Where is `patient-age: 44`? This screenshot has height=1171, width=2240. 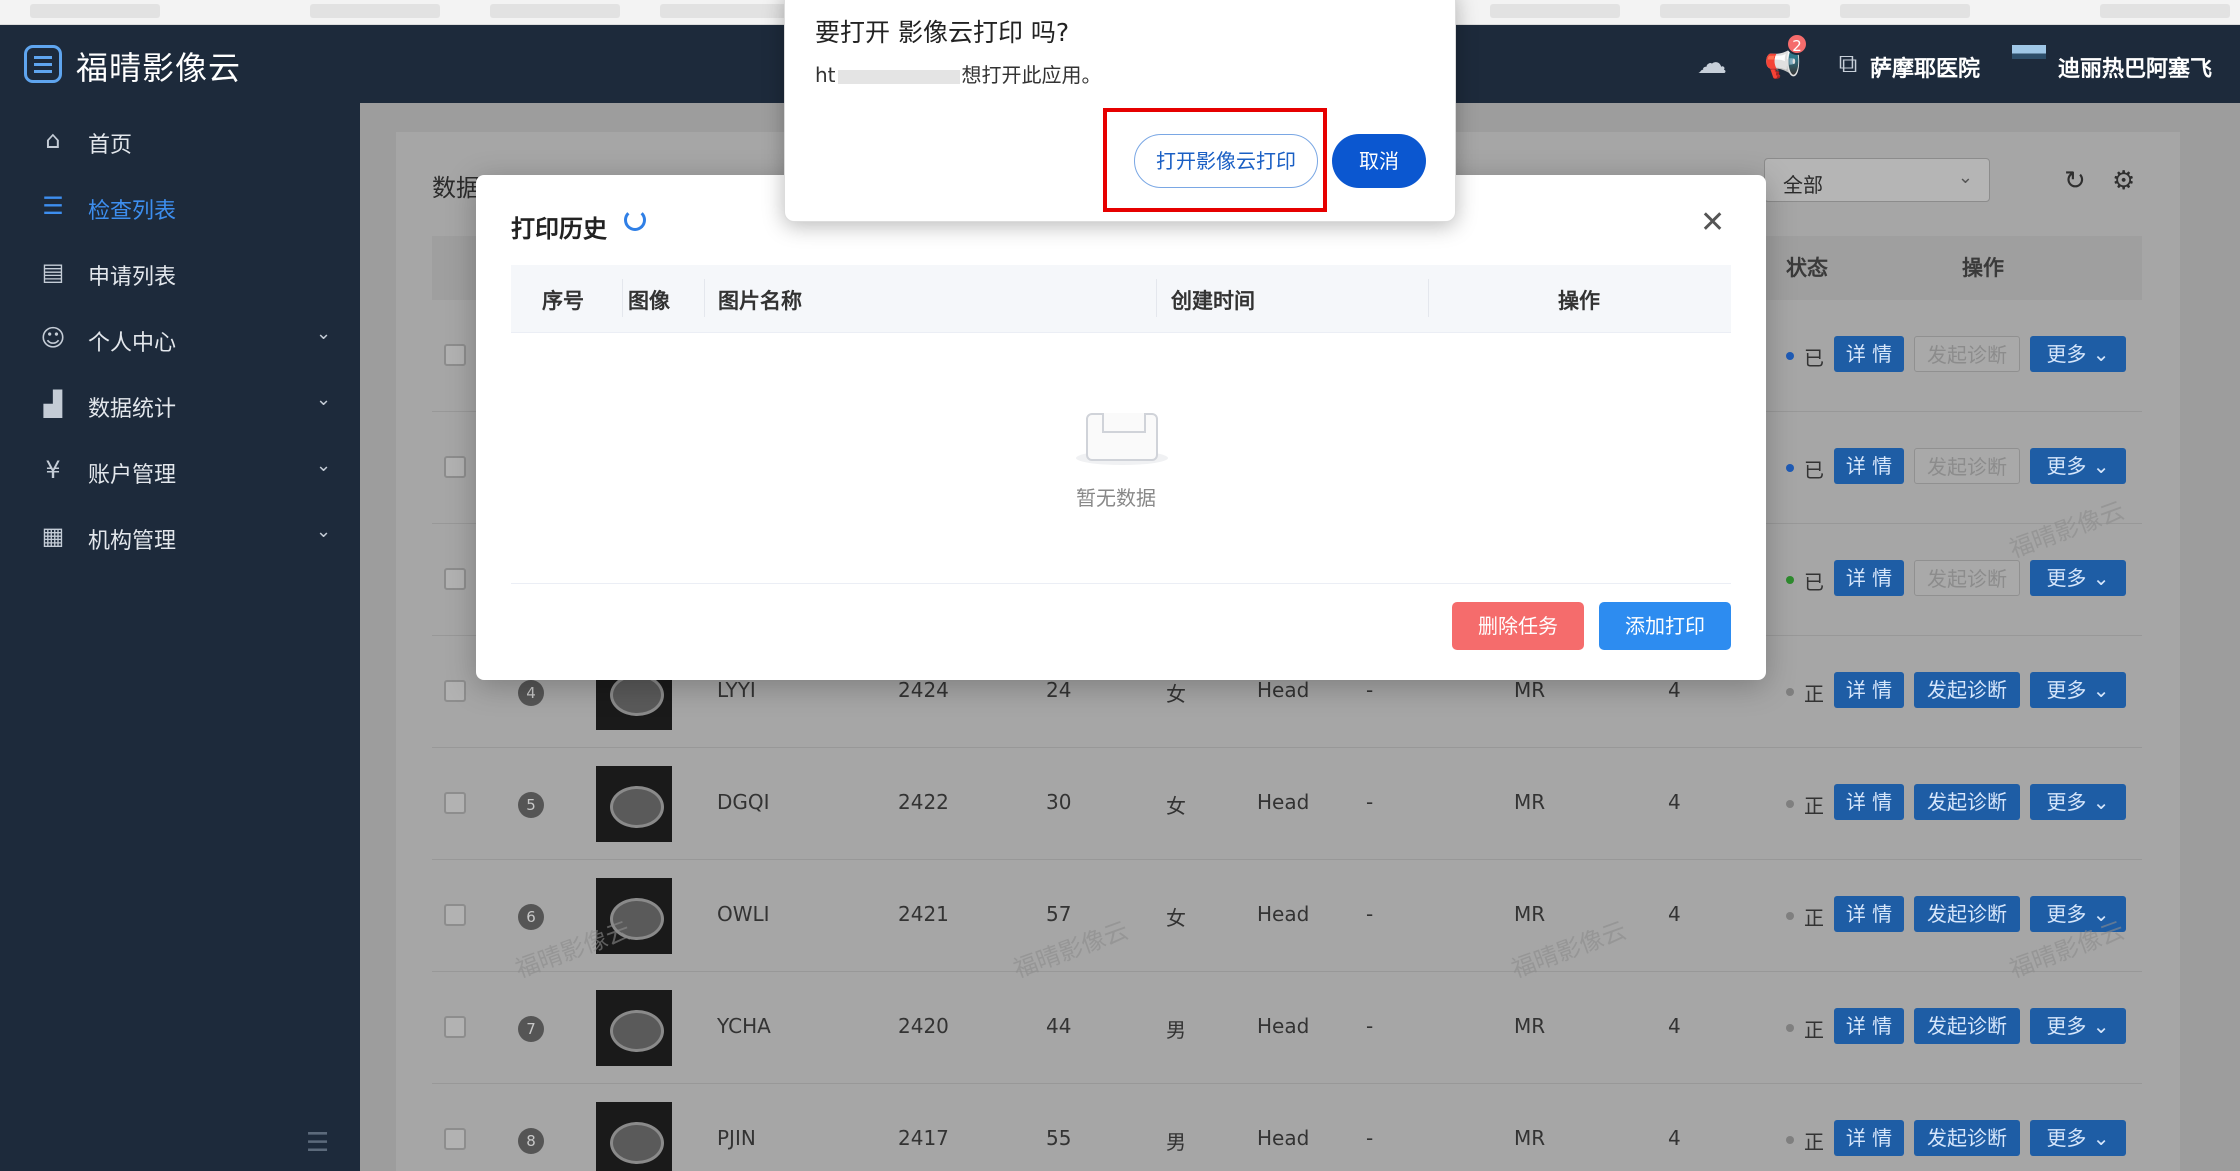
patient-age: 44 is located at coordinates (1059, 1026).